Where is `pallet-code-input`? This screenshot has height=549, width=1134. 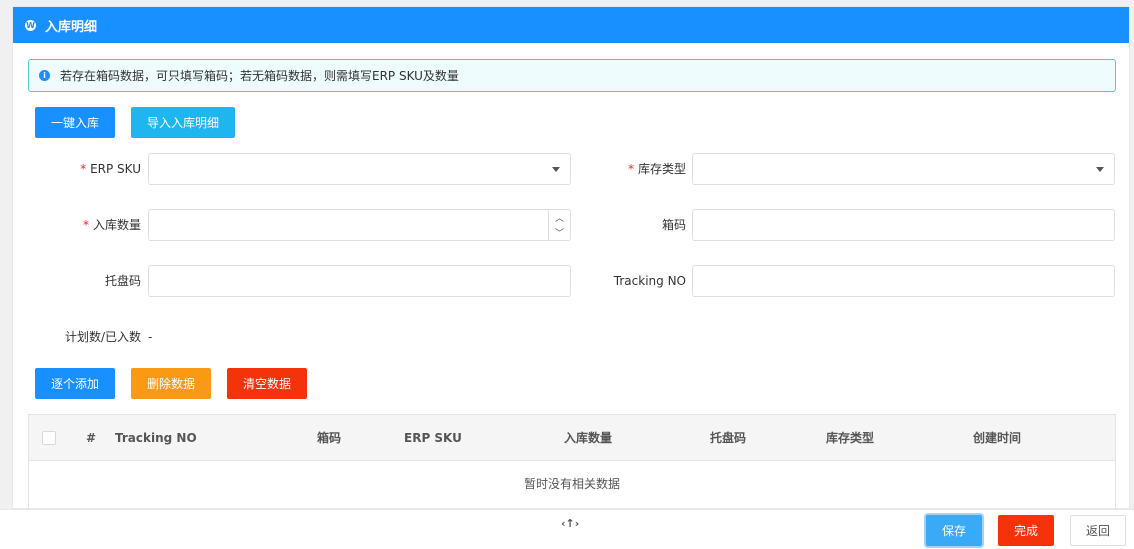
pallet-code-input is located at coordinates (359, 281).